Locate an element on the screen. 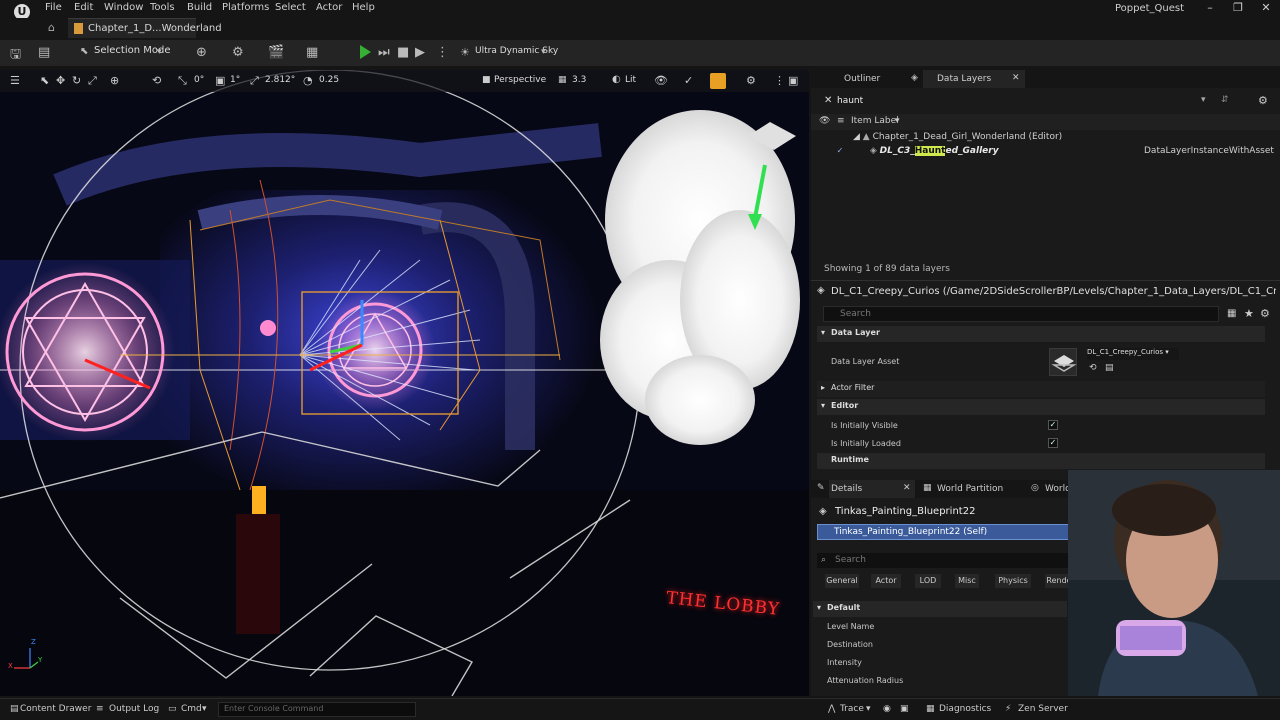  lit-dropdown: Lit is located at coordinates (630, 80).